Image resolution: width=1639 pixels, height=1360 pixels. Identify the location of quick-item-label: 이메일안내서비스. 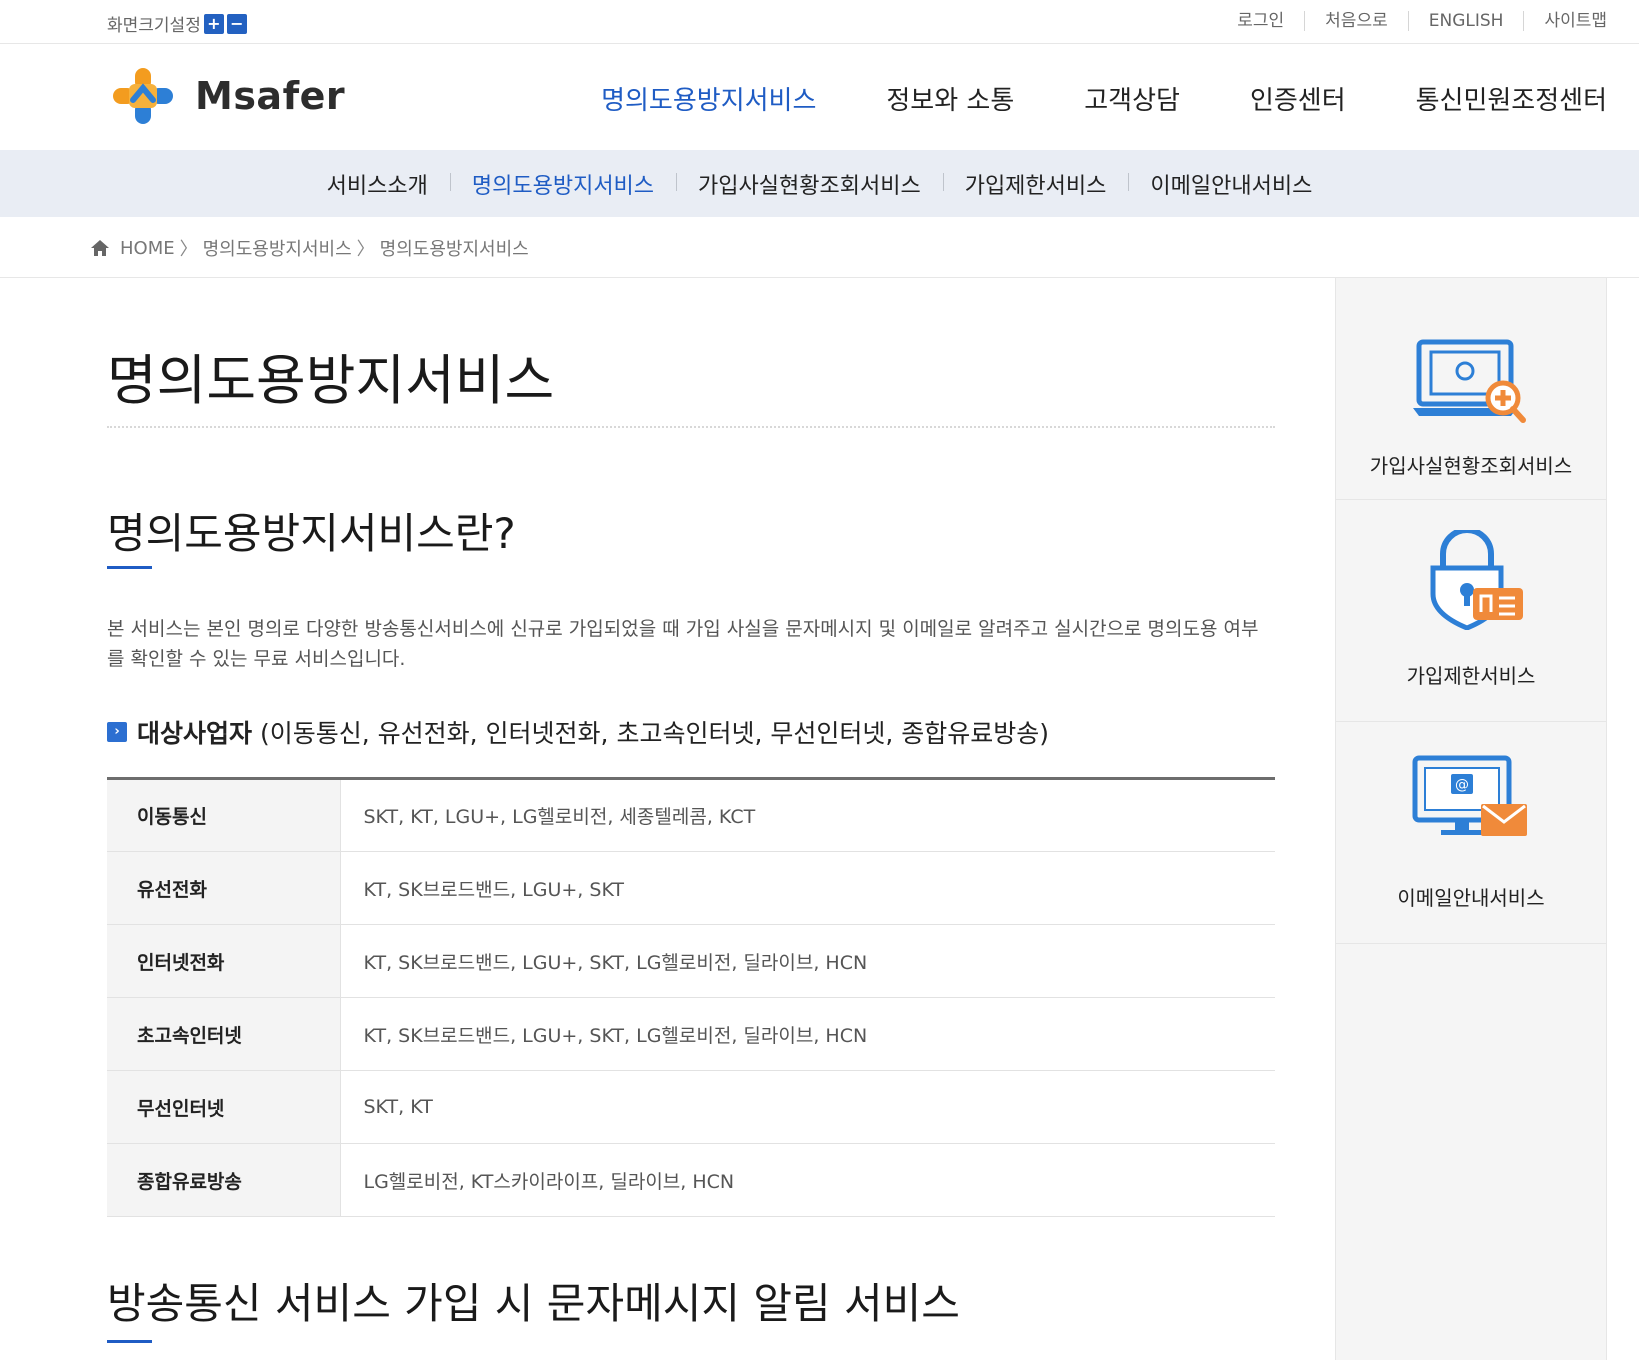
(1471, 898).